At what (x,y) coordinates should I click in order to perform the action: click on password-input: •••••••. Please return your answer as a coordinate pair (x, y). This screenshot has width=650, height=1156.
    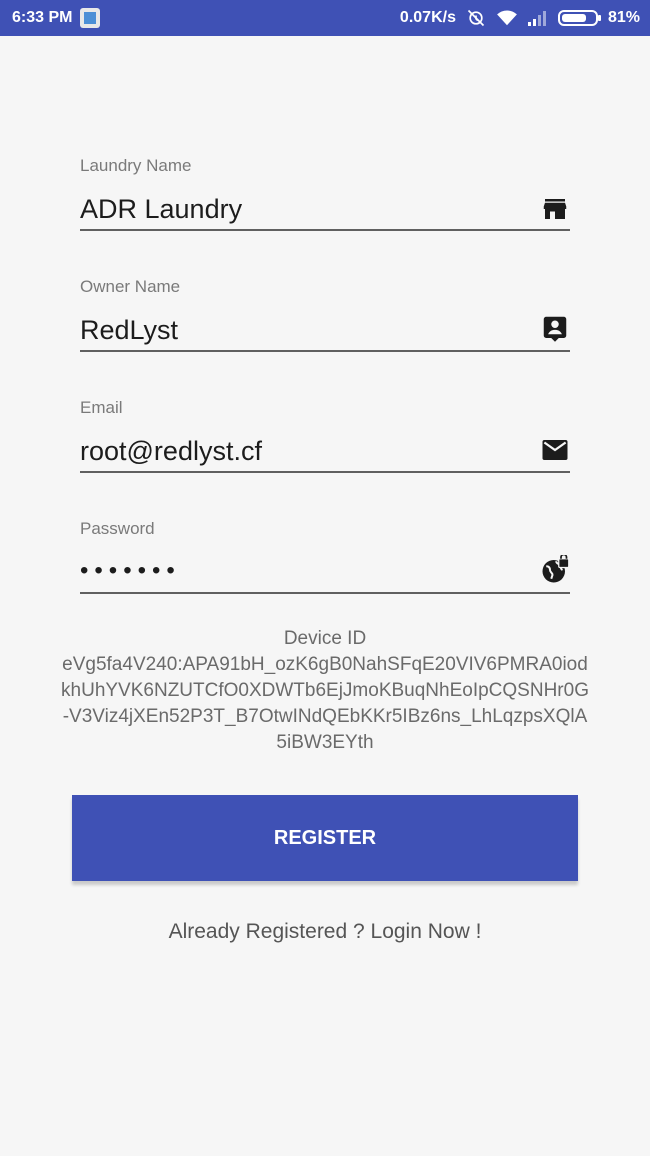
    Looking at the image, I should click on (130, 571).